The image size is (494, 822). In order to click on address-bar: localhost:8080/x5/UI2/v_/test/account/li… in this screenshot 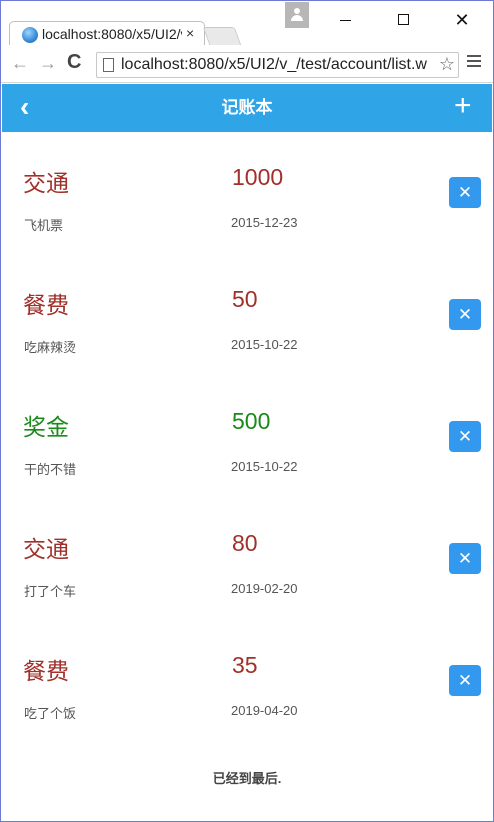, I will do `click(277, 65)`.